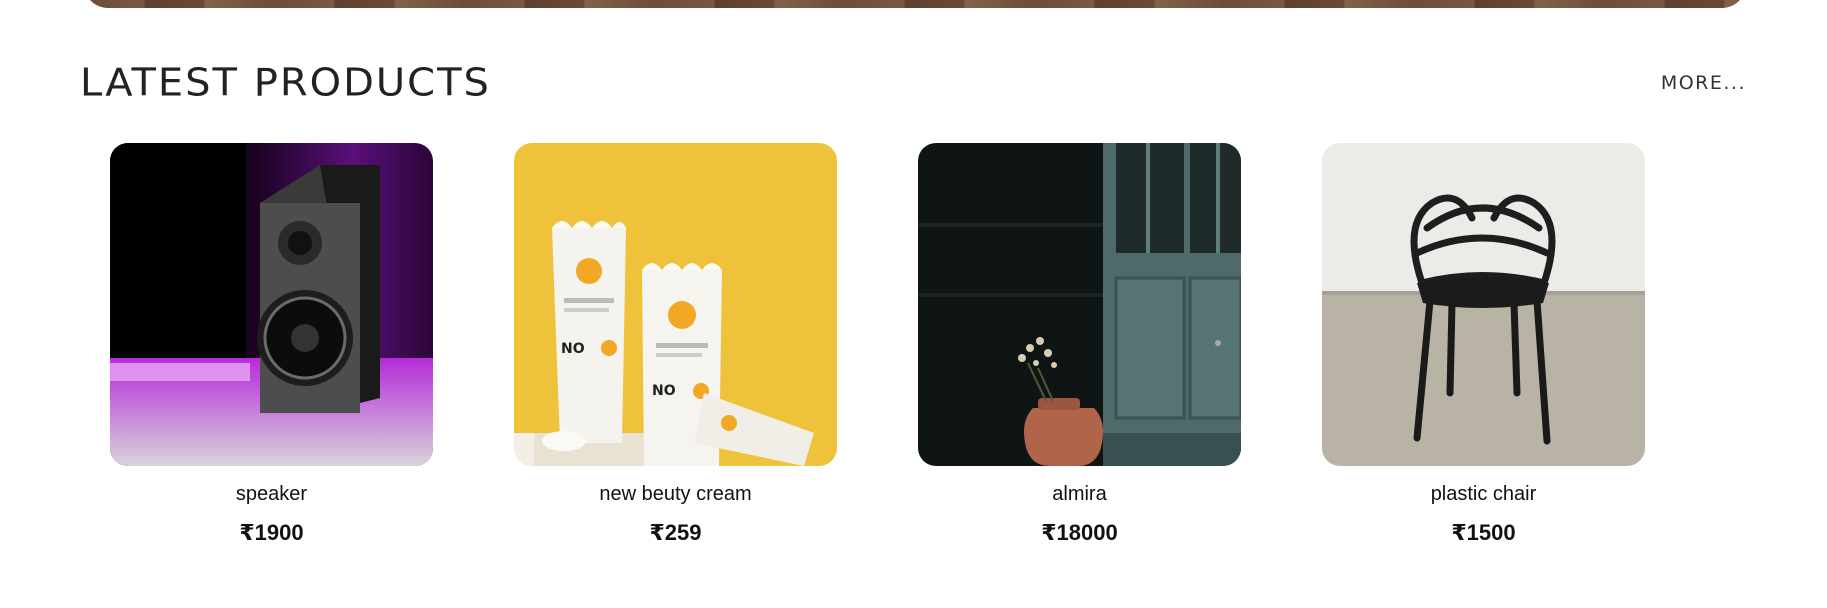 This screenshot has width=1827, height=608. I want to click on product-price: ₹18000, so click(1079, 532).